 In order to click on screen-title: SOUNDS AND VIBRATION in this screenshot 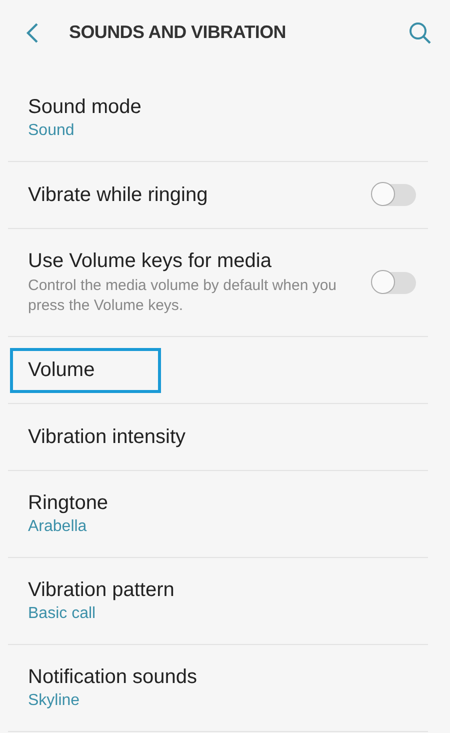, I will do `click(178, 32)`.